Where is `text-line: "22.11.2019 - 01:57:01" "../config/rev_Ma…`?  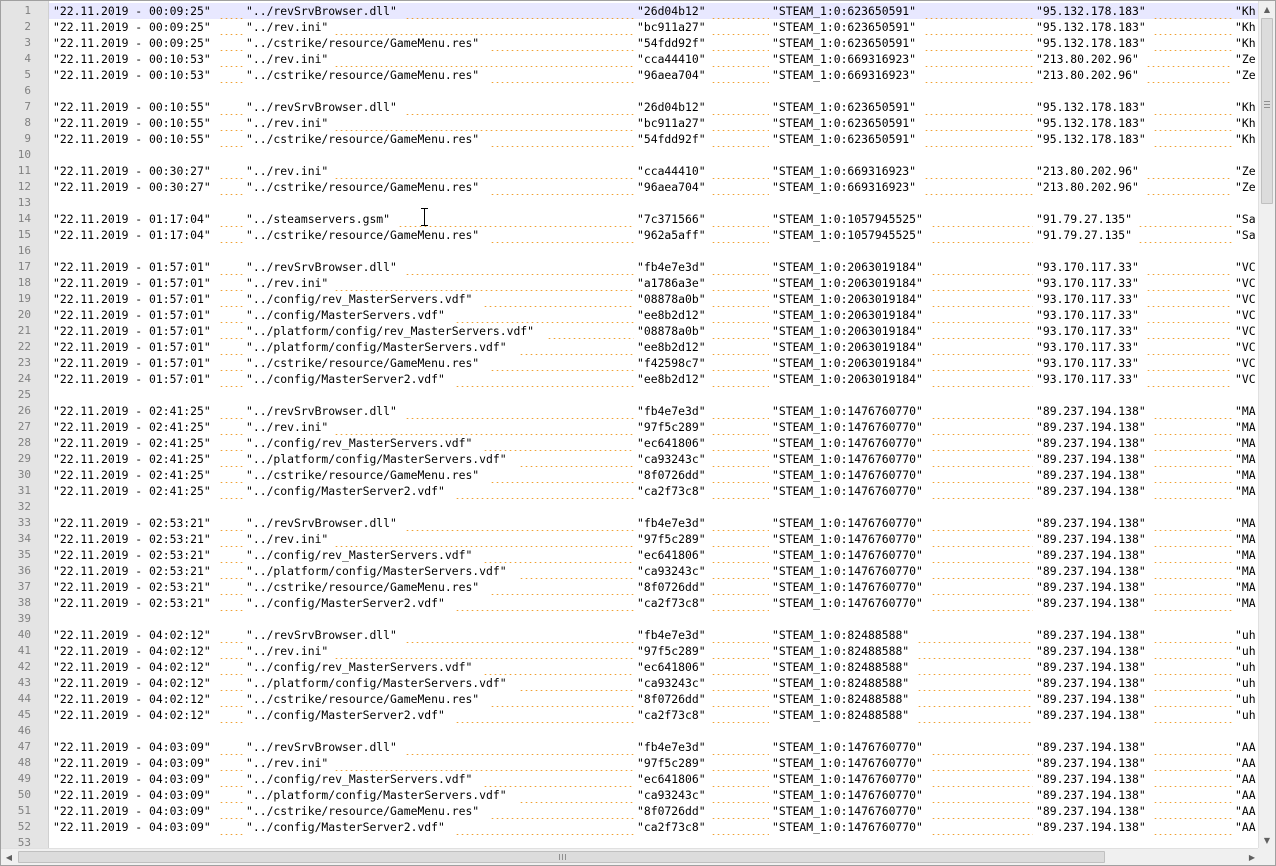
text-line: "22.11.2019 - 01:57:01" "../config/rev_Ma… is located at coordinates (654, 299).